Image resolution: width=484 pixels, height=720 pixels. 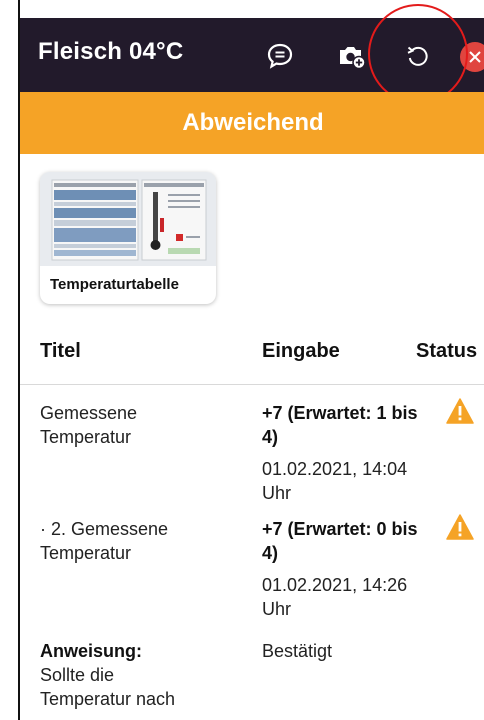 I want to click on close-button, so click(x=472, y=57).